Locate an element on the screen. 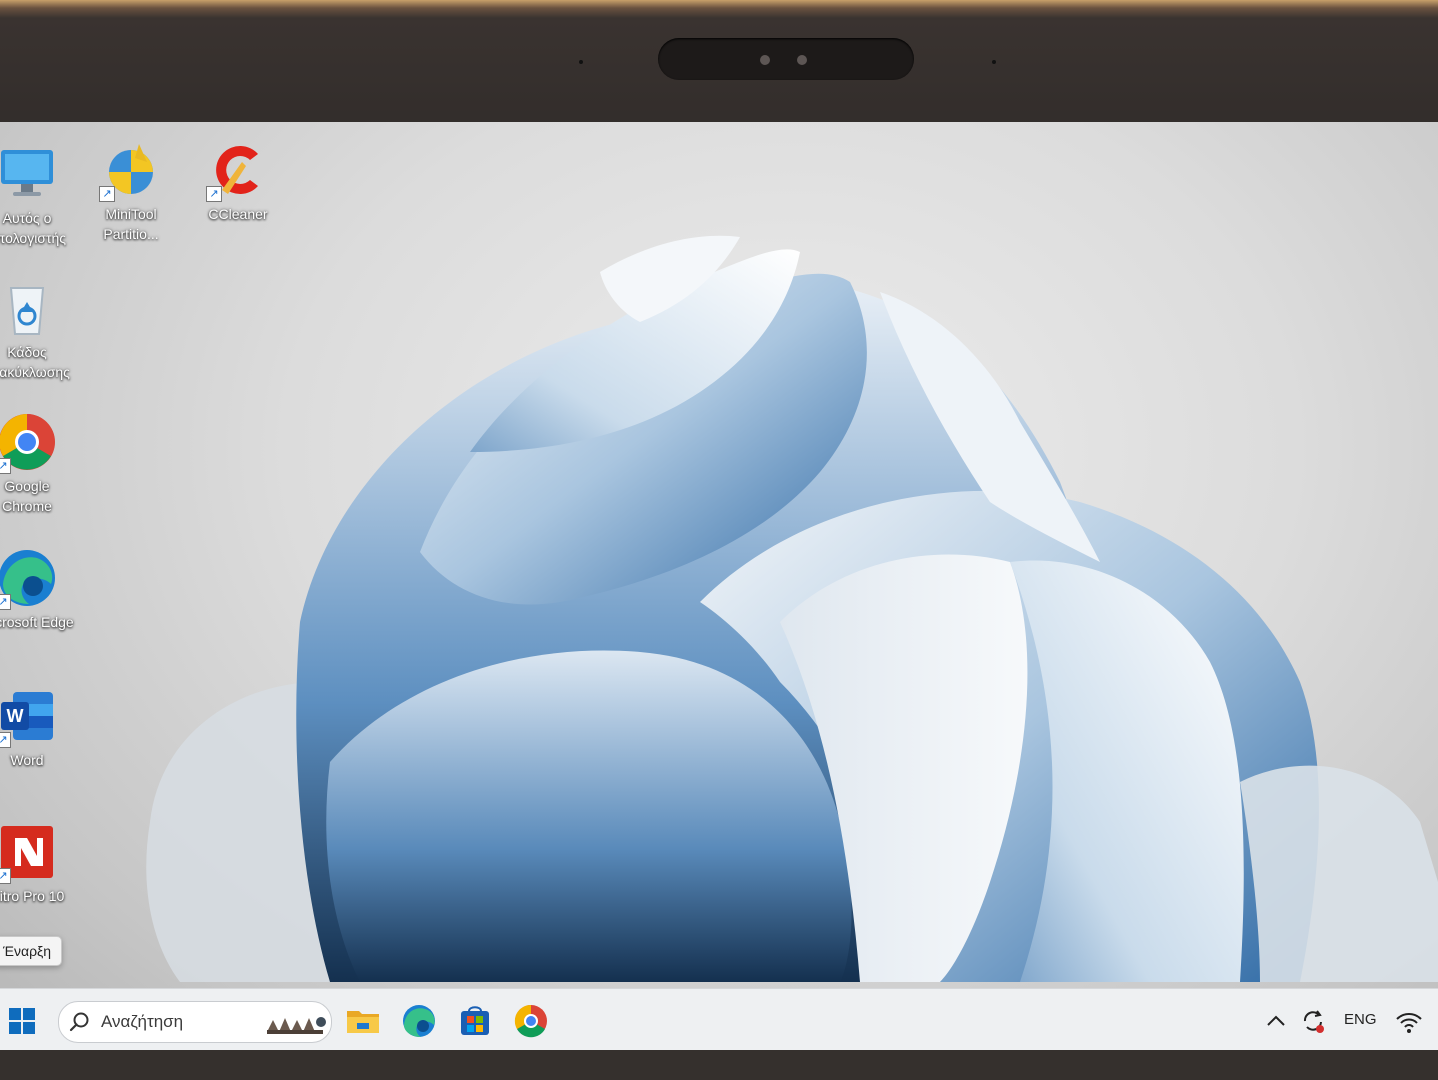 This screenshot has height=1080, width=1438. desktop-icon-ccleaner: ↗ CCleaner is located at coordinates (238, 182).